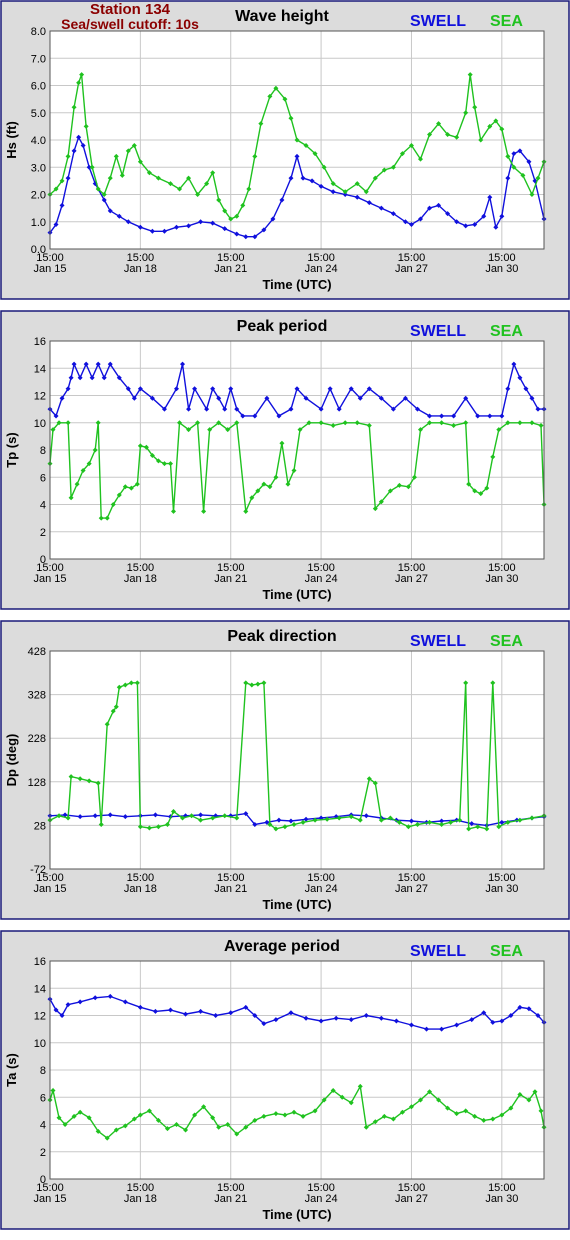  What do you see at coordinates (11, 140) in the screenshot?
I see `y-axis-label: Hs (ft)` at bounding box center [11, 140].